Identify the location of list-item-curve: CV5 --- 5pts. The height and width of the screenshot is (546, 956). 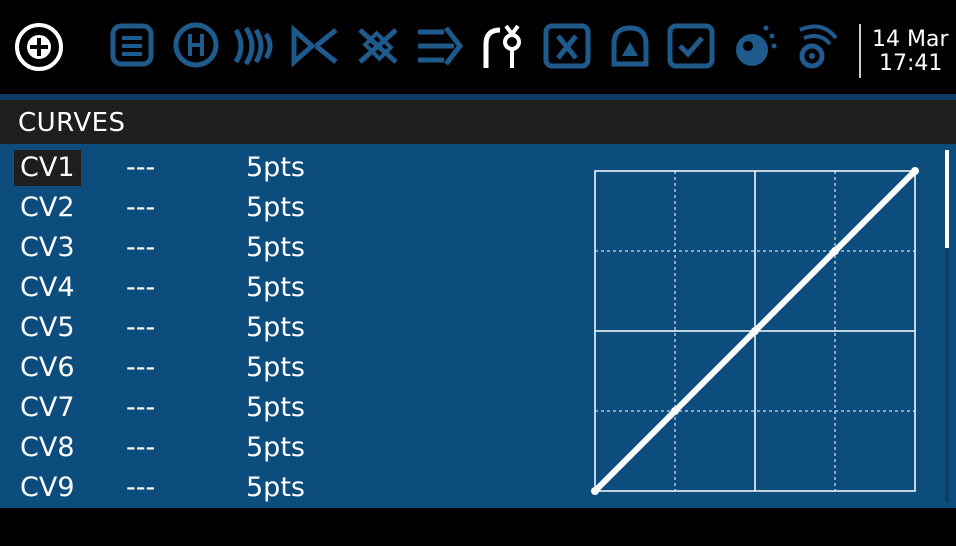
(280, 328).